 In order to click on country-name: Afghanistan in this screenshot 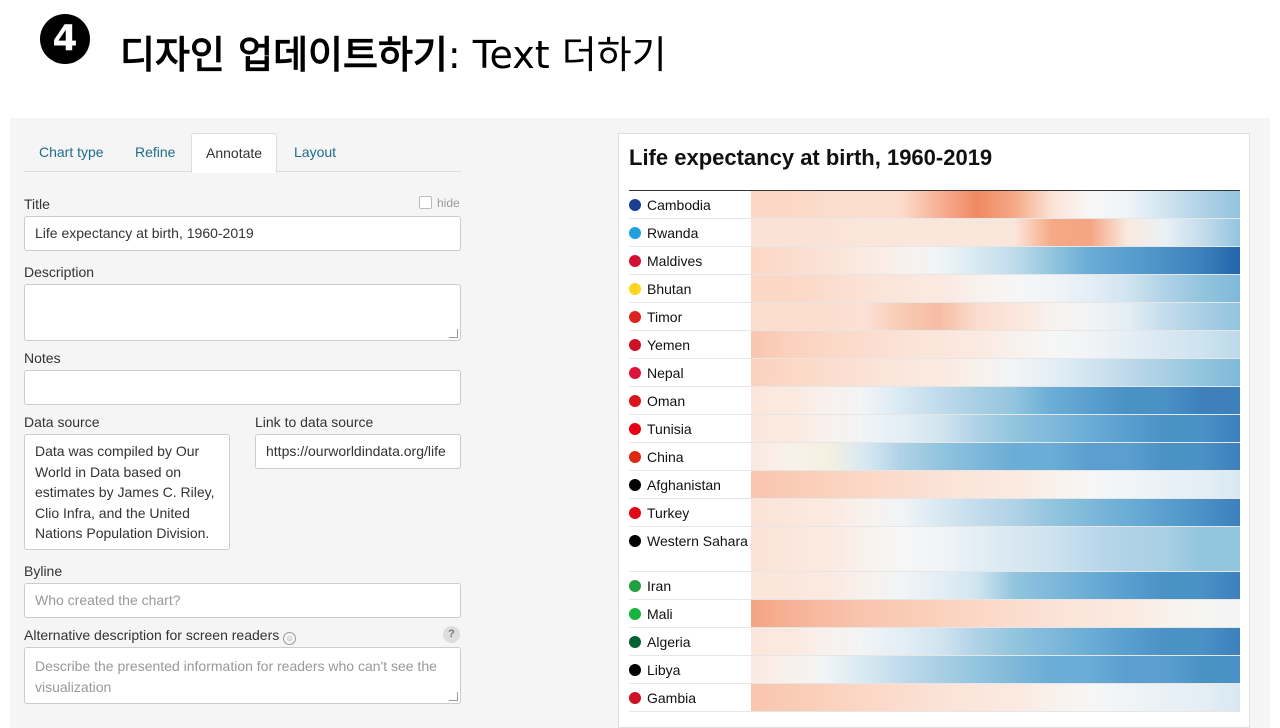, I will do `click(684, 485)`.